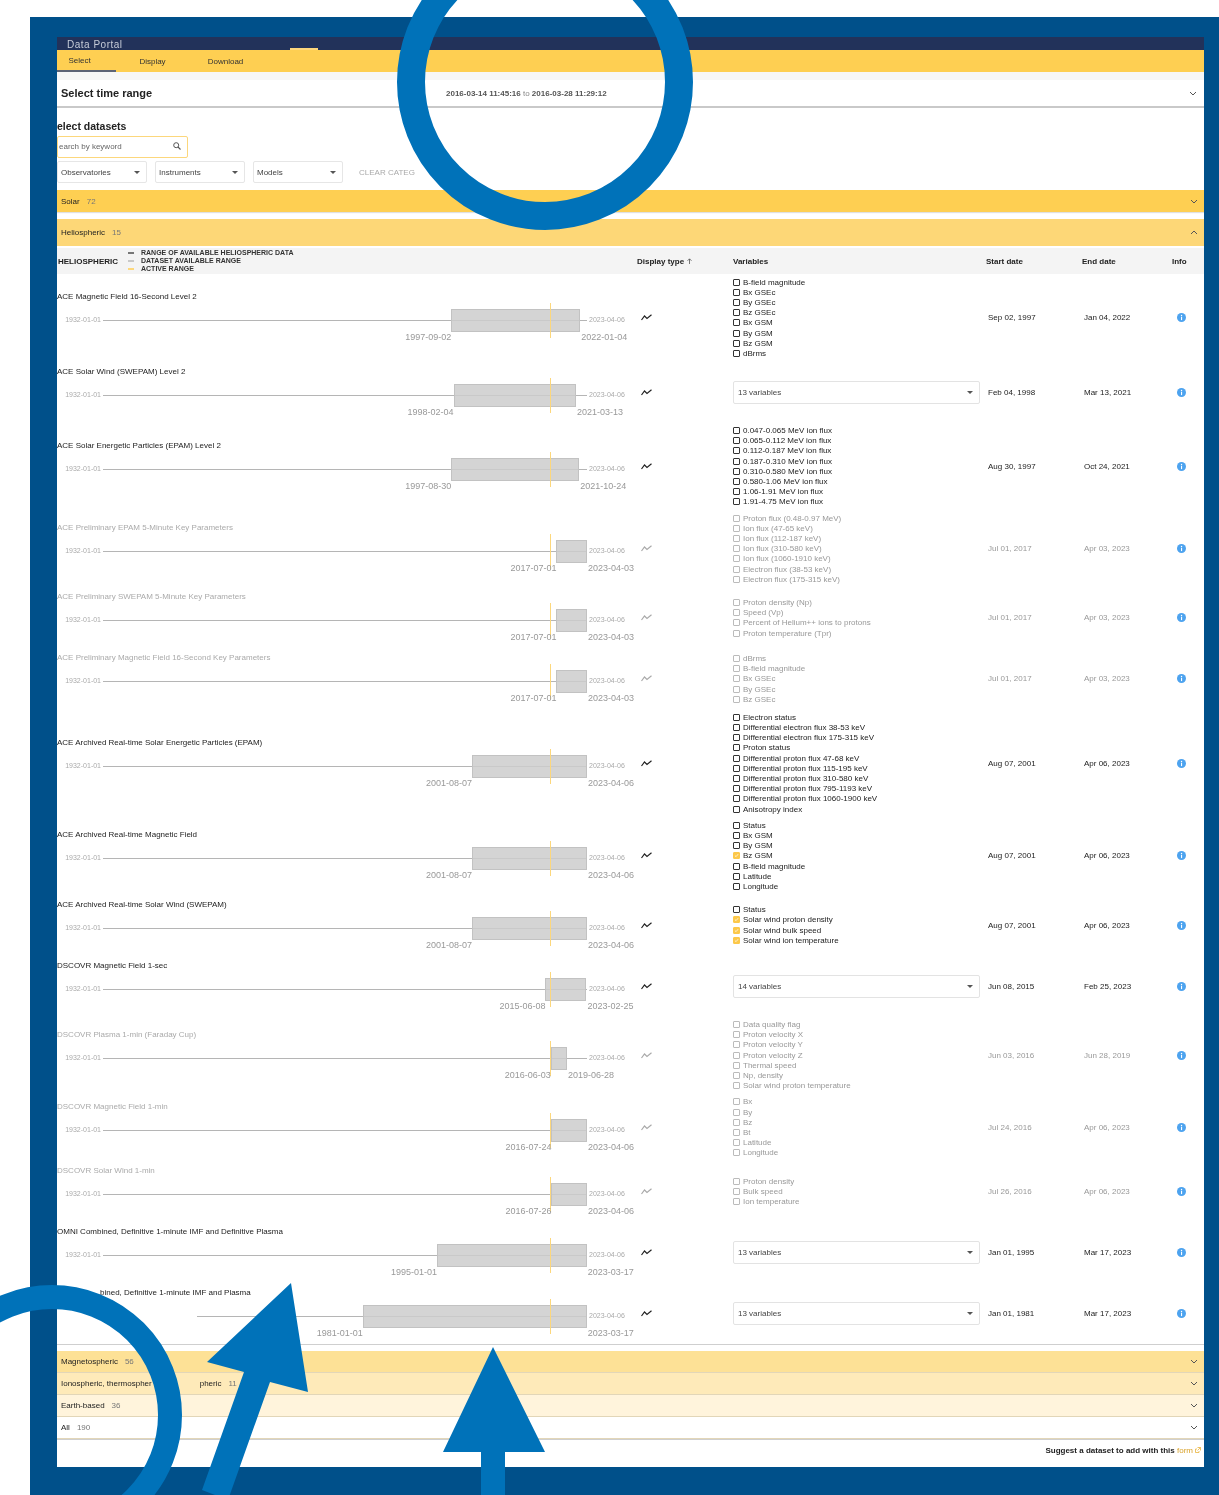  I want to click on variable-checkbox: Differential proton flux 1060-1900 keV, so click(805, 798).